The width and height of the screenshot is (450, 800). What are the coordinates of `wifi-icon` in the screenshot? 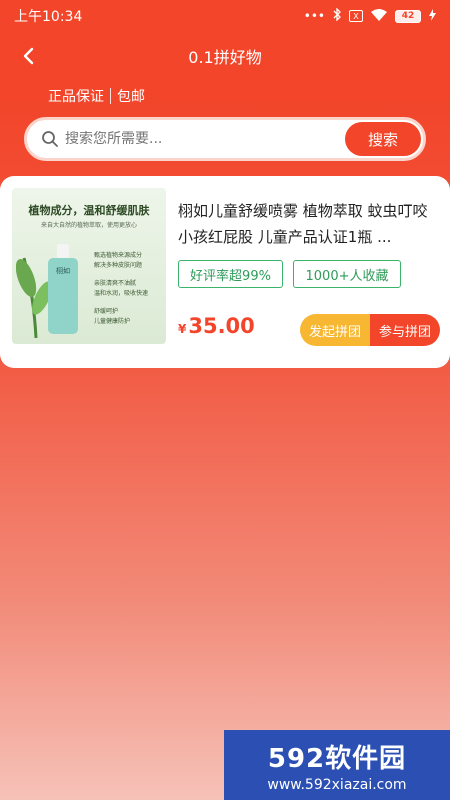 It's located at (379, 16).